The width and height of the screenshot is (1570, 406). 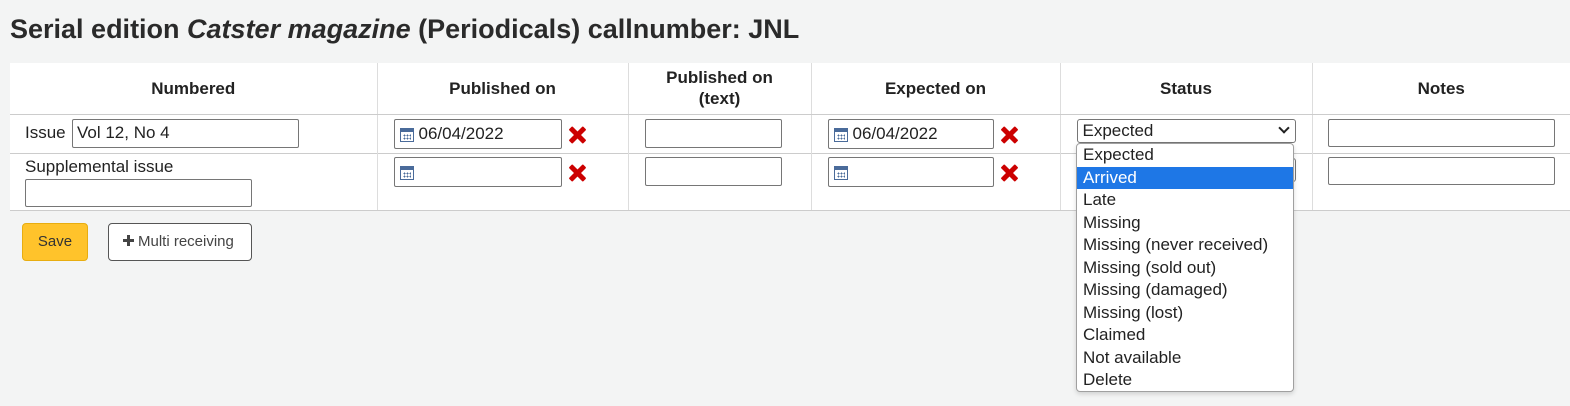 I want to click on table-row-supplemental: Supplemental issue, so click(x=790, y=181).